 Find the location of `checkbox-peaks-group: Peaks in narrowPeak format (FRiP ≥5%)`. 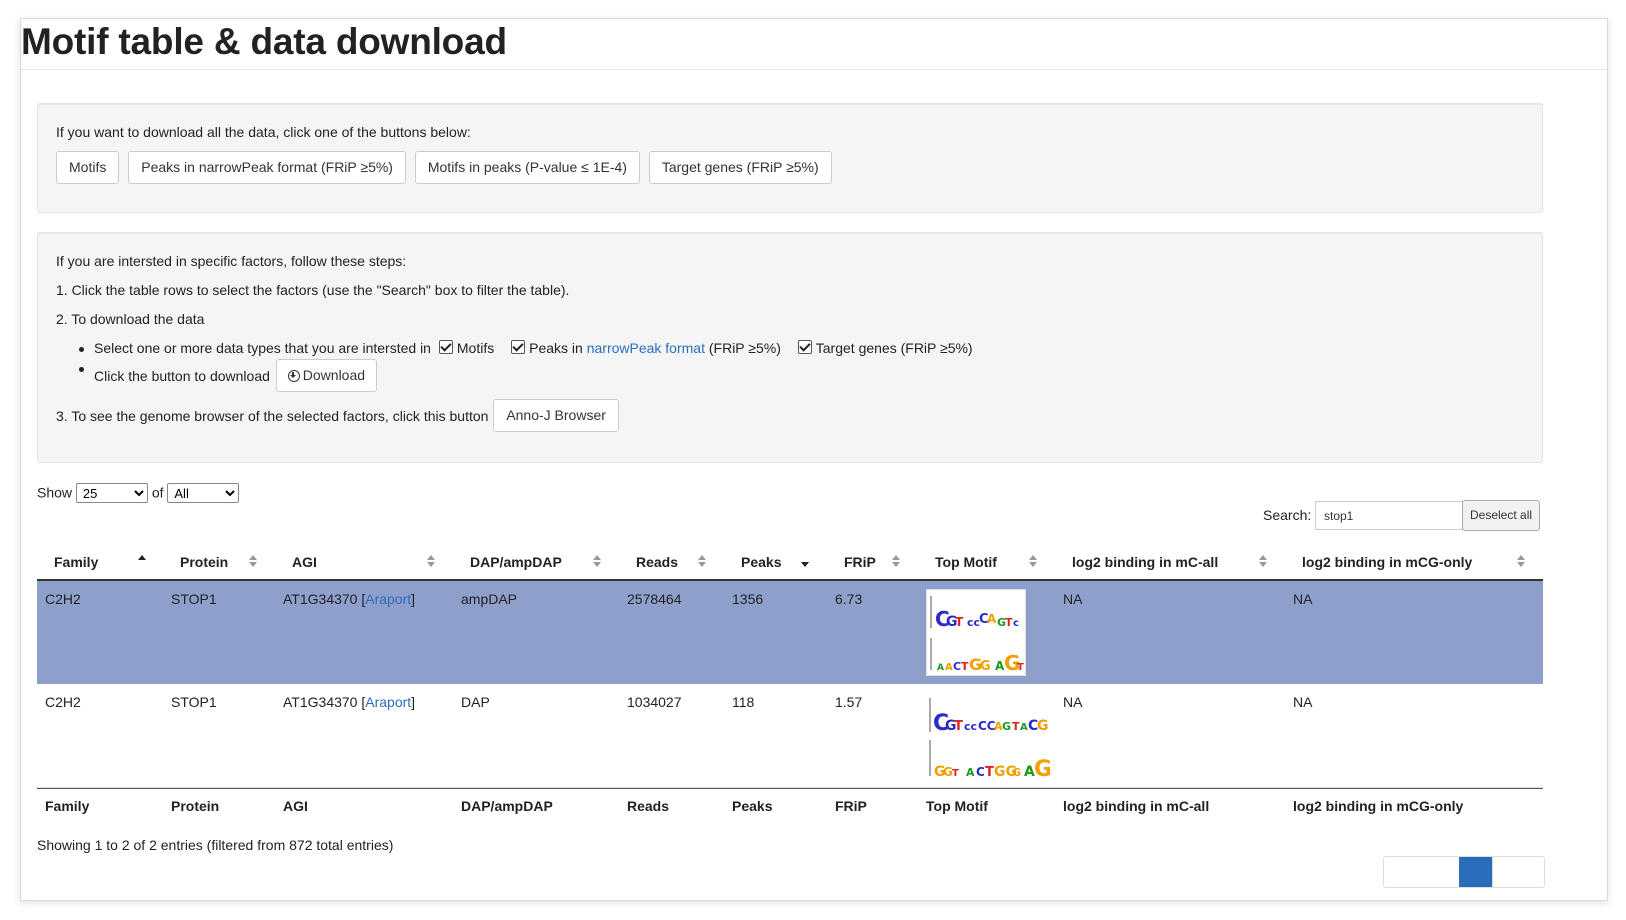

checkbox-peaks-group: Peaks in narrowPeak format (FRiP ≥5%) is located at coordinates (648, 348).